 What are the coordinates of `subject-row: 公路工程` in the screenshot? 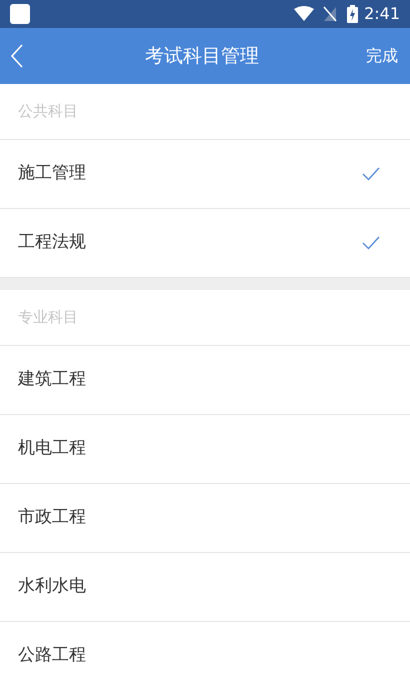 It's located at (205, 650).